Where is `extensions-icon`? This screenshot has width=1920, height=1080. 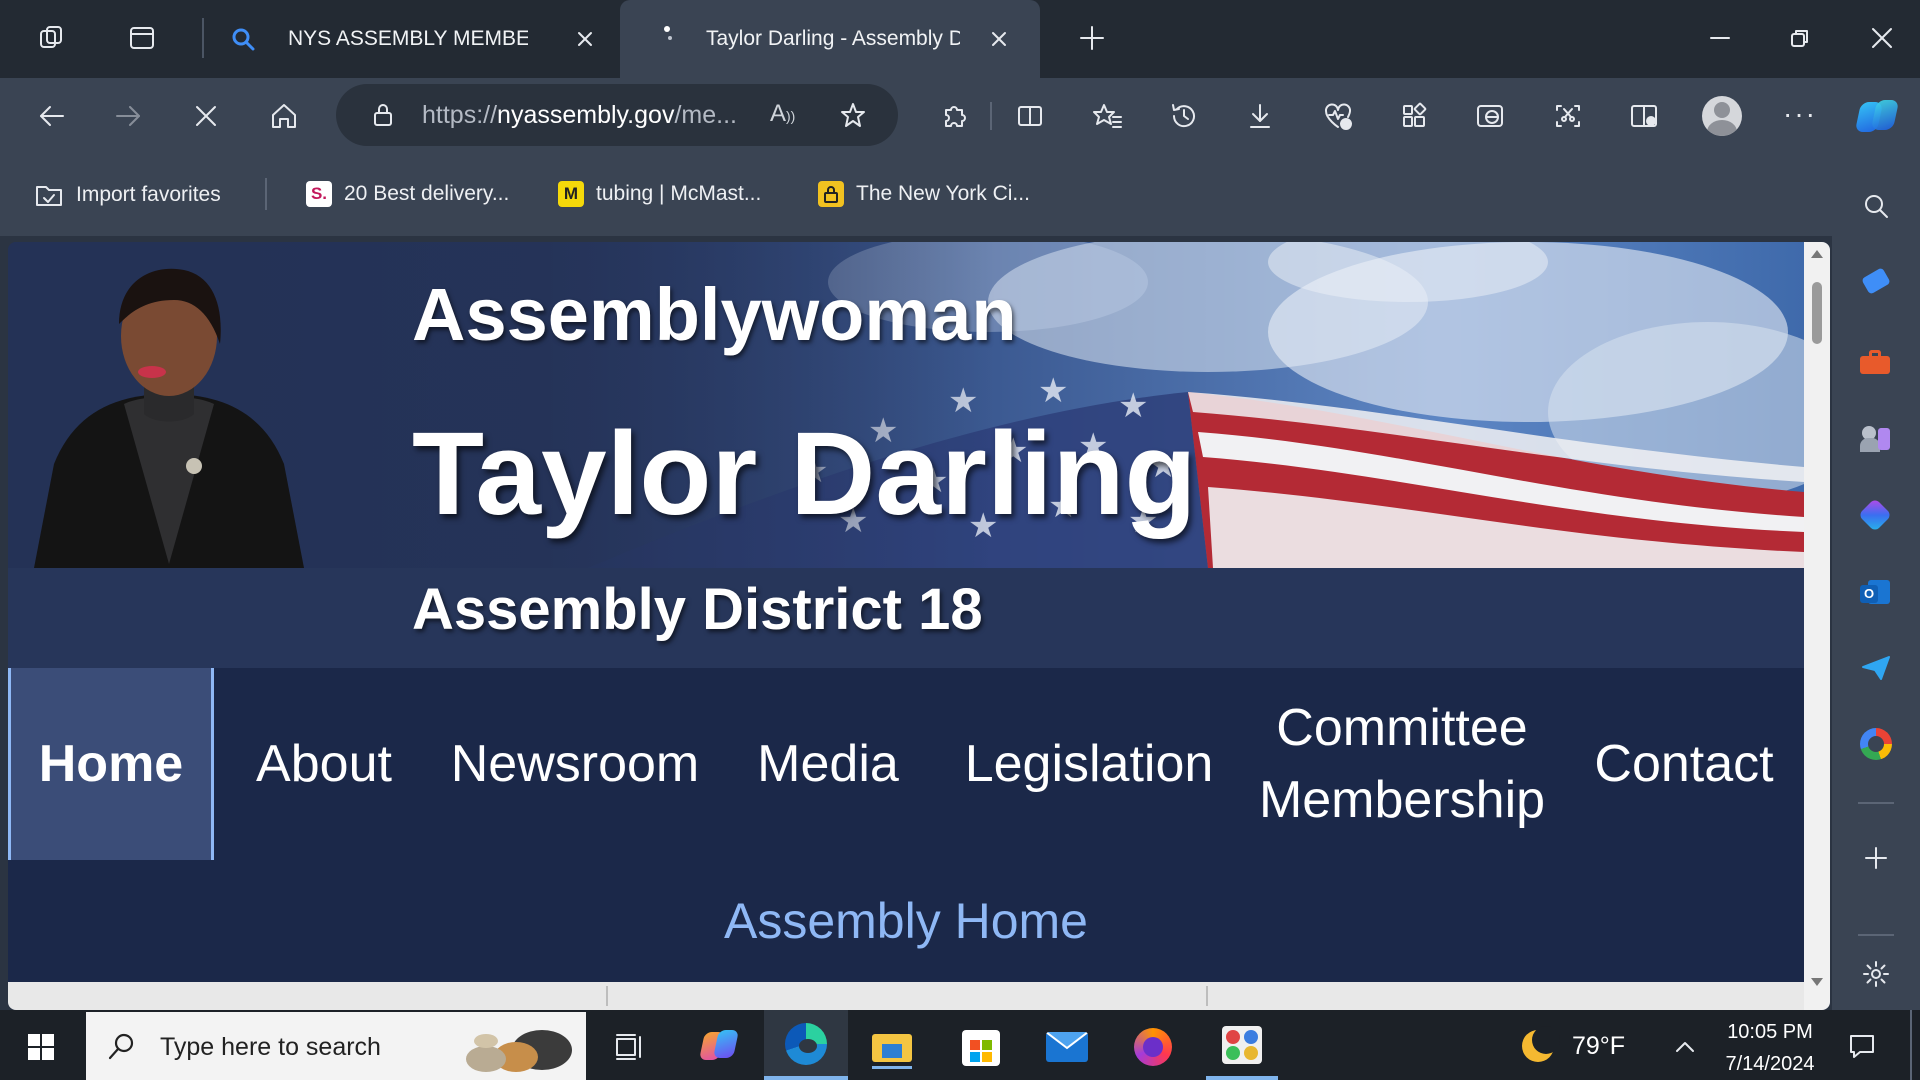 extensions-icon is located at coordinates (954, 116).